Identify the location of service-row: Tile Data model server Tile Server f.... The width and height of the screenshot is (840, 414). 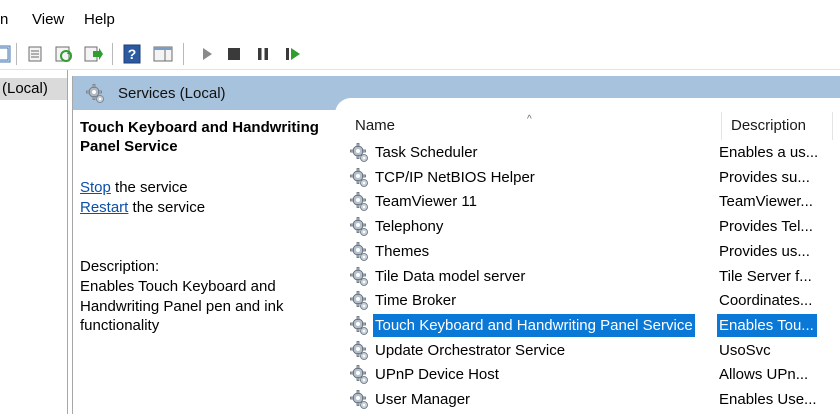
(594, 276).